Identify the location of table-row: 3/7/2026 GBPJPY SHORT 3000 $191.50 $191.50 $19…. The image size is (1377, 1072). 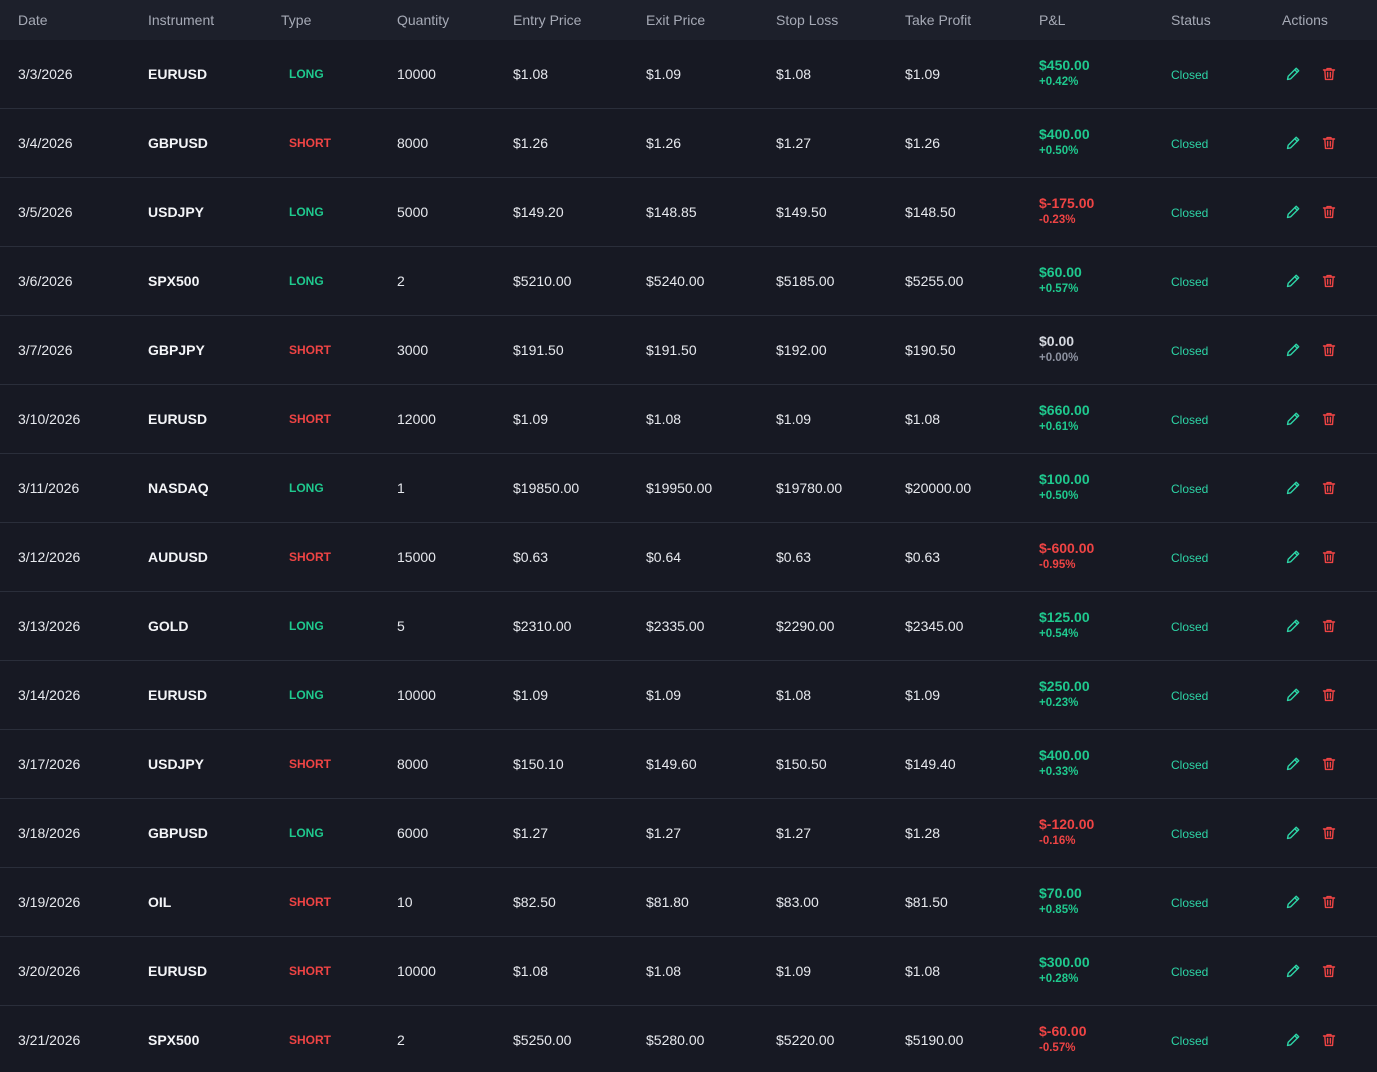
(688, 350).